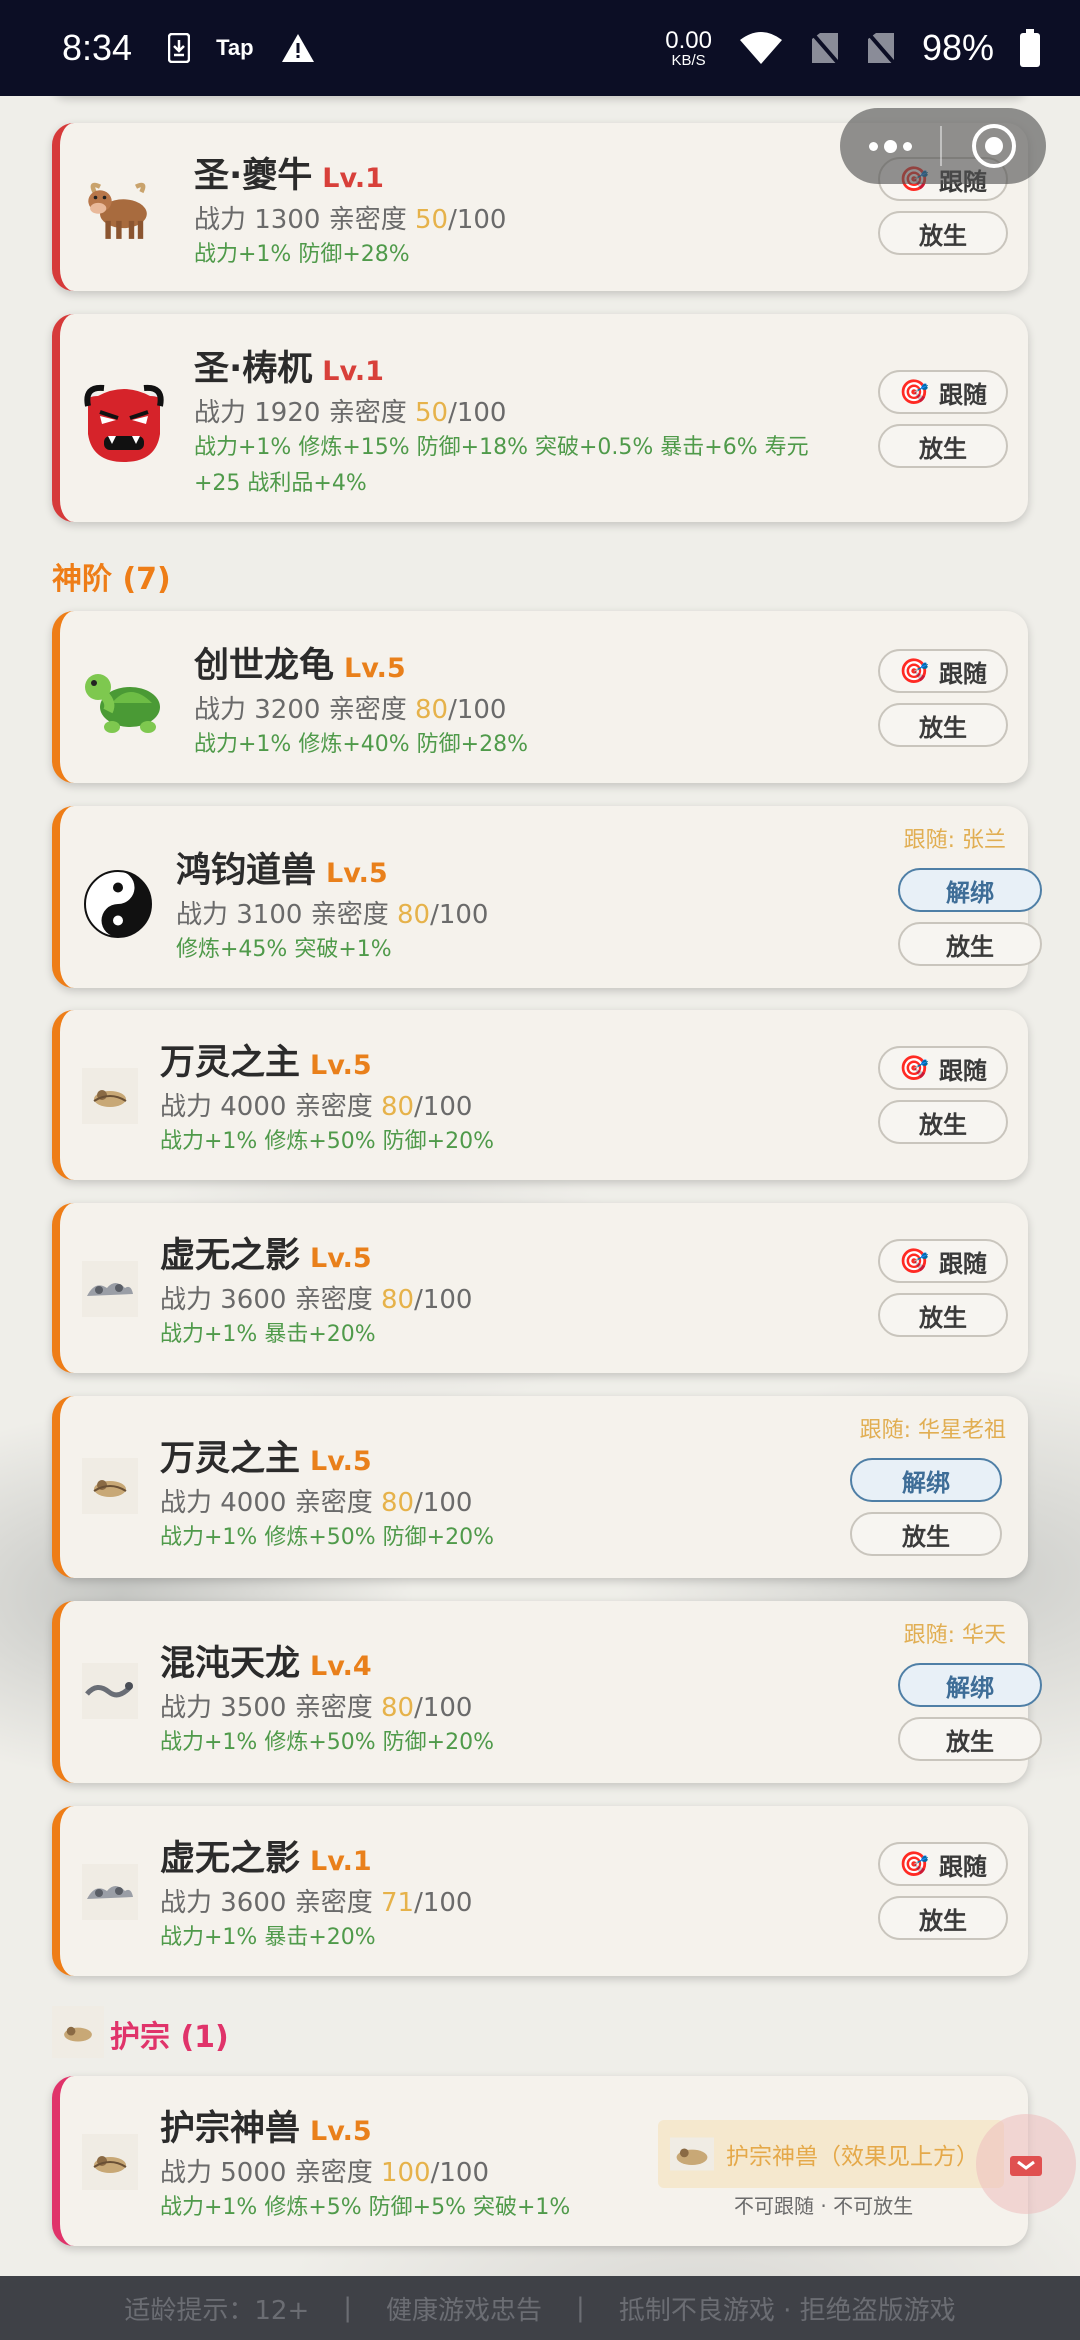  I want to click on pet-stats: 战力 3200 亲密度 80/100, so click(350, 710).